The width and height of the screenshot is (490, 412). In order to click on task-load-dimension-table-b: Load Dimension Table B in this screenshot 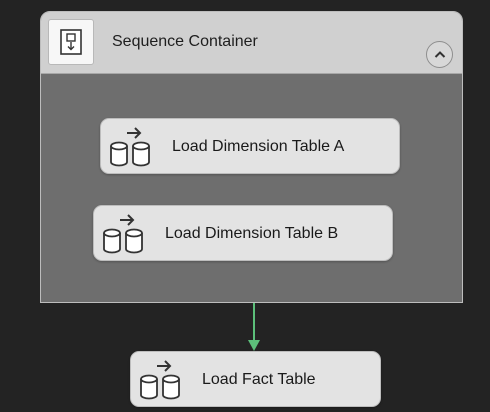, I will do `click(243, 233)`.